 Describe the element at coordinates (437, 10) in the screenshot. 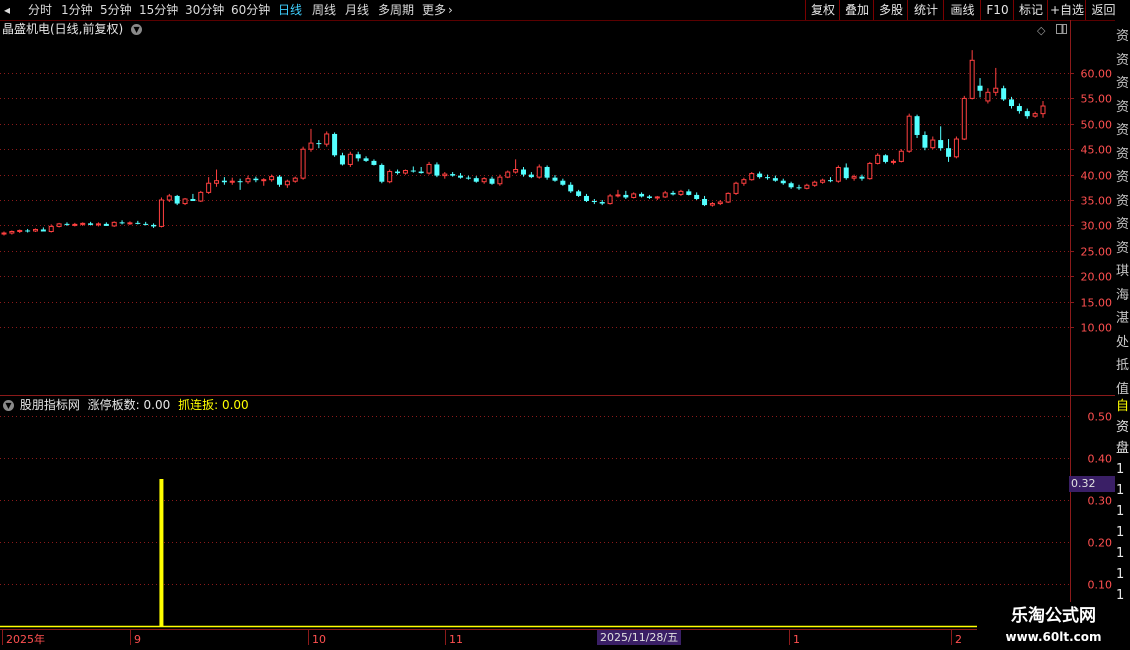

I see `tab-more: 更多 ›` at that location.